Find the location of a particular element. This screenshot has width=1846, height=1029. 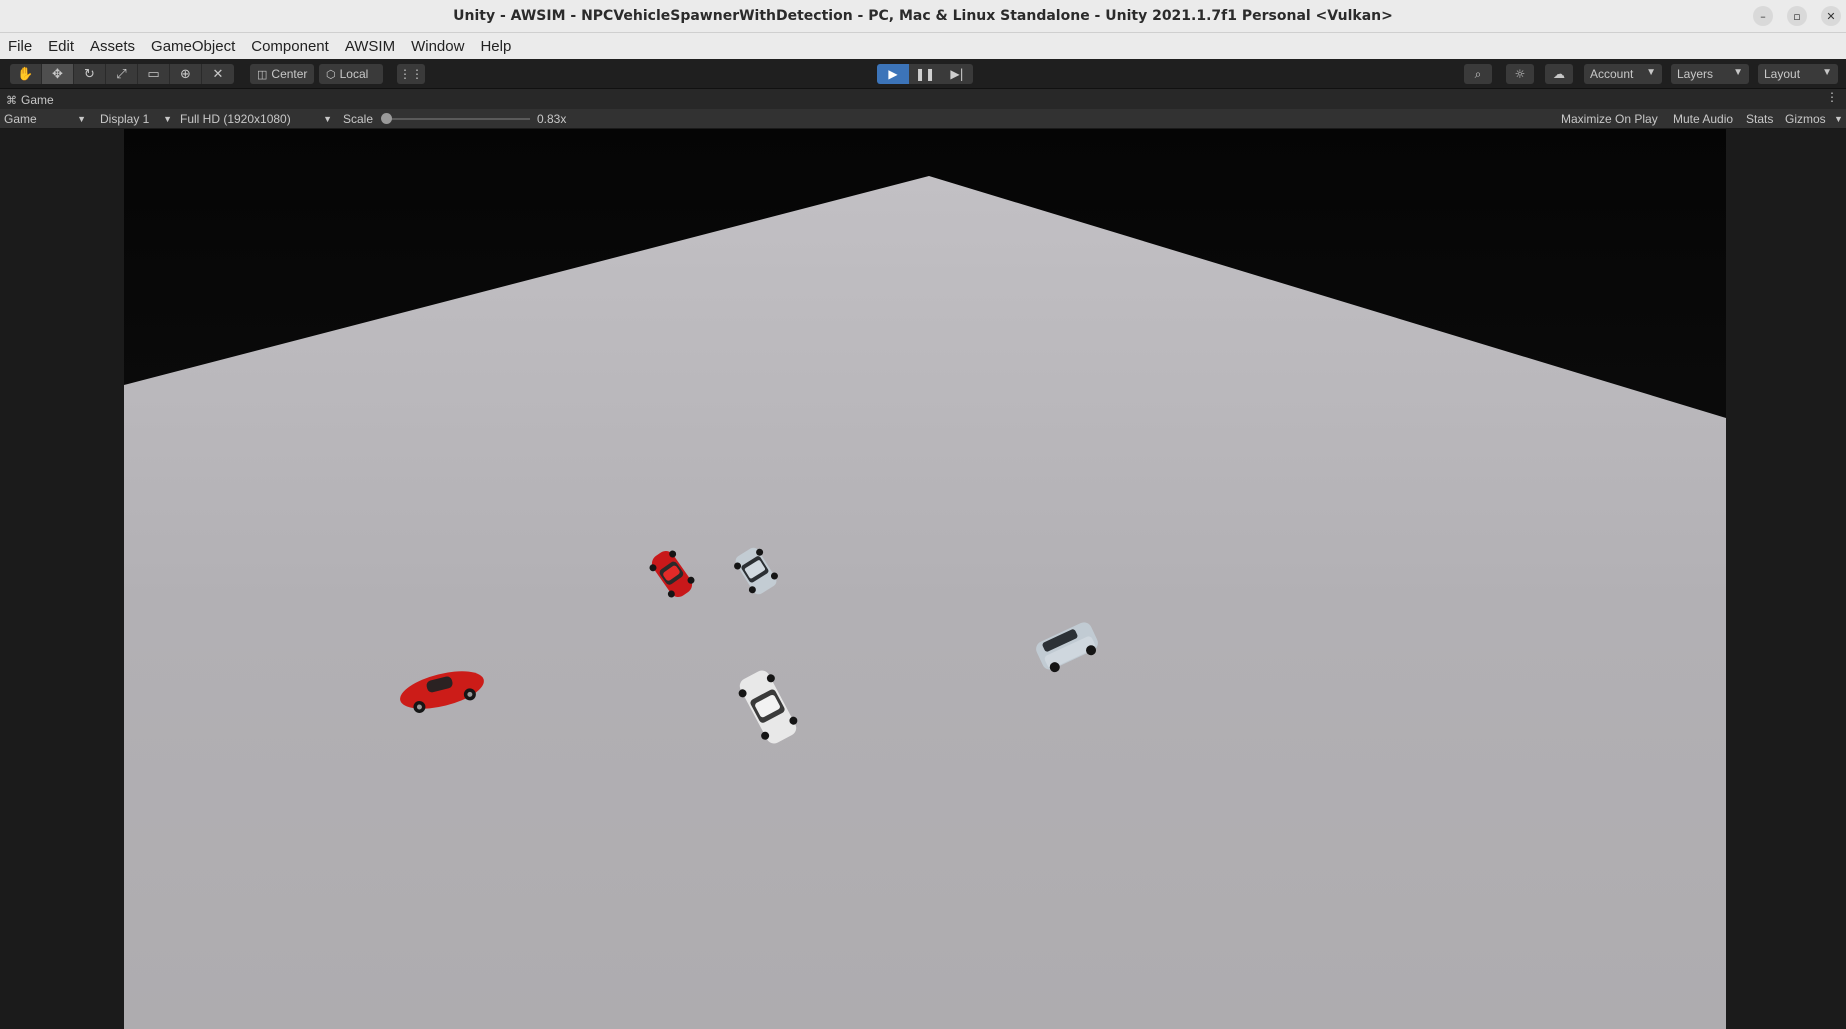

minimize-icon: – is located at coordinates (1763, 16).